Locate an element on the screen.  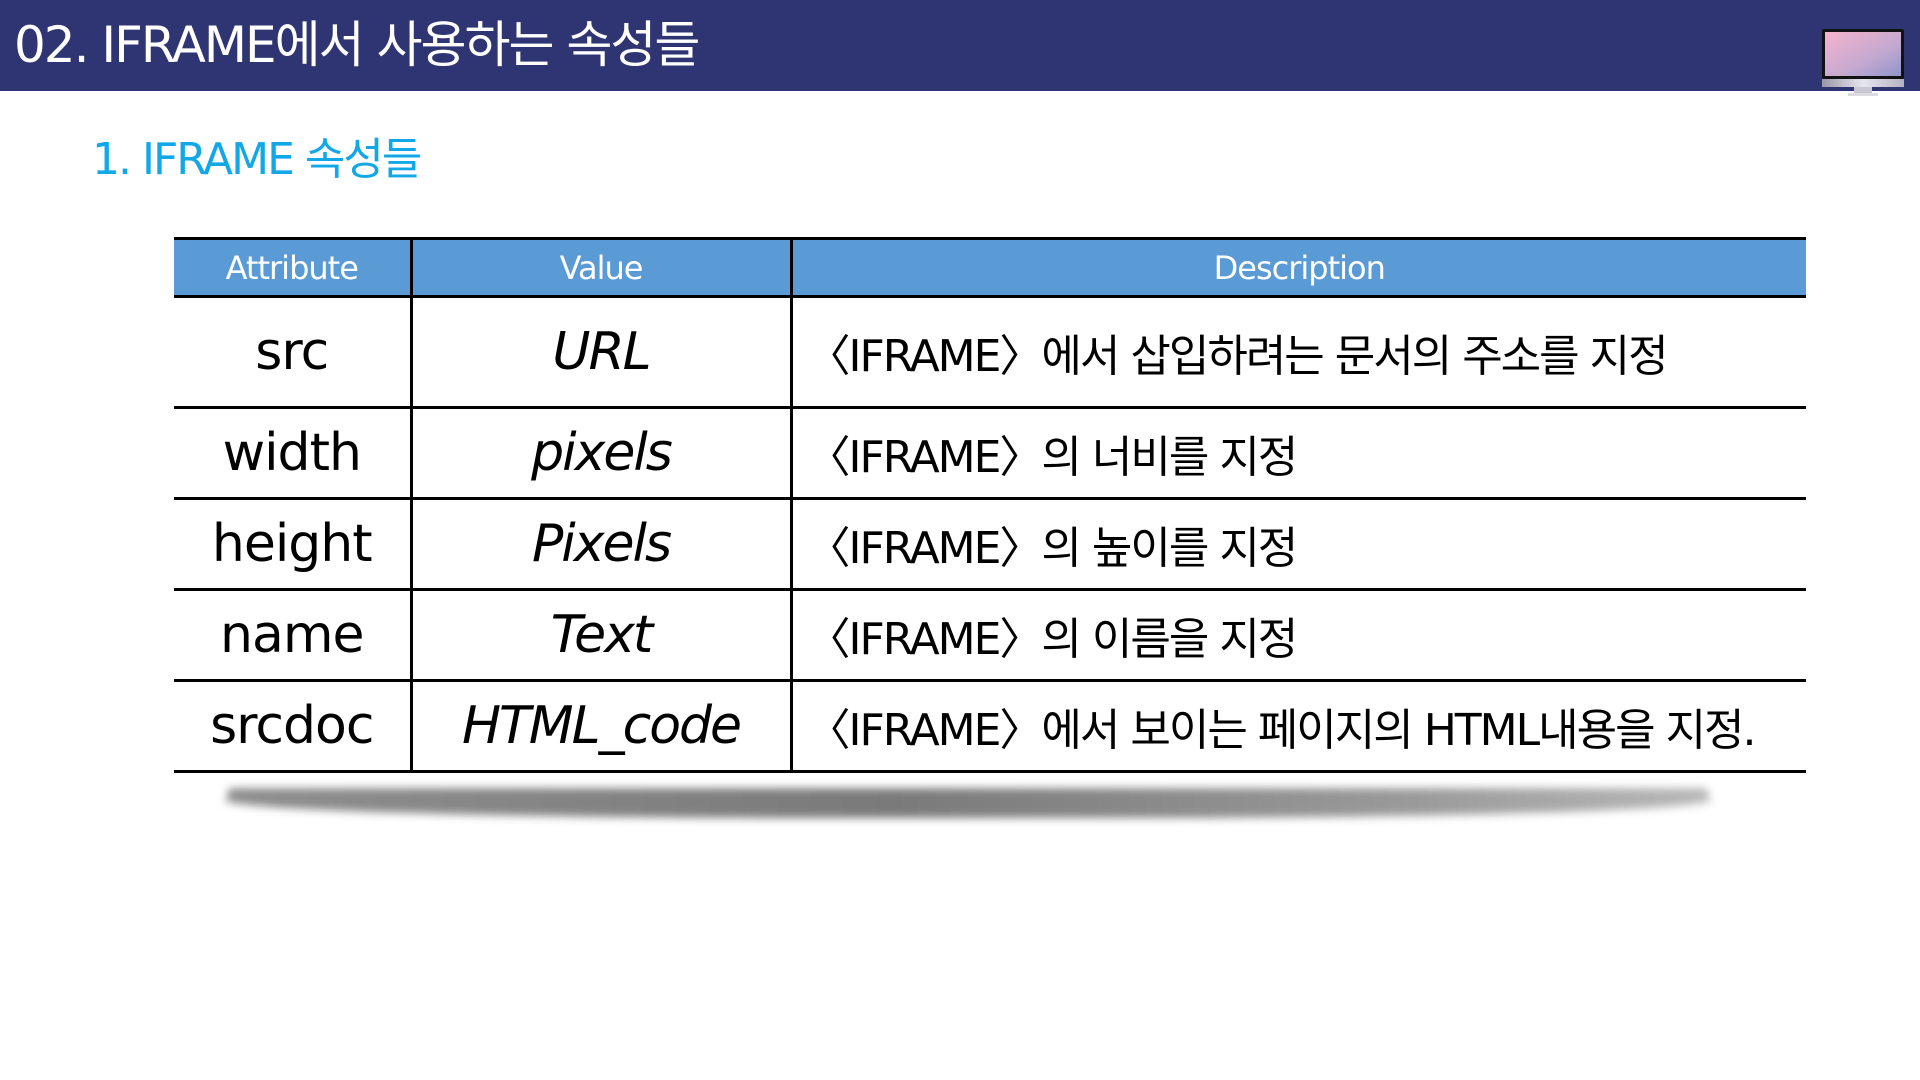
table-header-row: Attribute Value Description is located at coordinates (990, 267).